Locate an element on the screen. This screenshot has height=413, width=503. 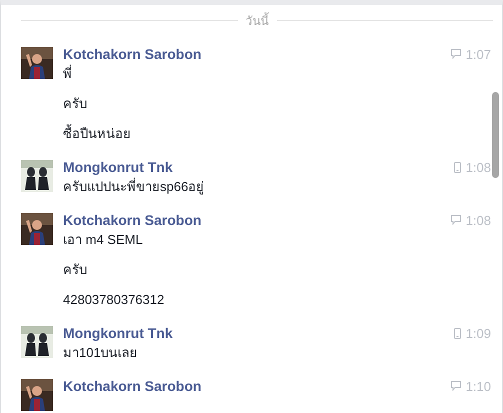
message-text: 42803780376312 is located at coordinates (114, 300).